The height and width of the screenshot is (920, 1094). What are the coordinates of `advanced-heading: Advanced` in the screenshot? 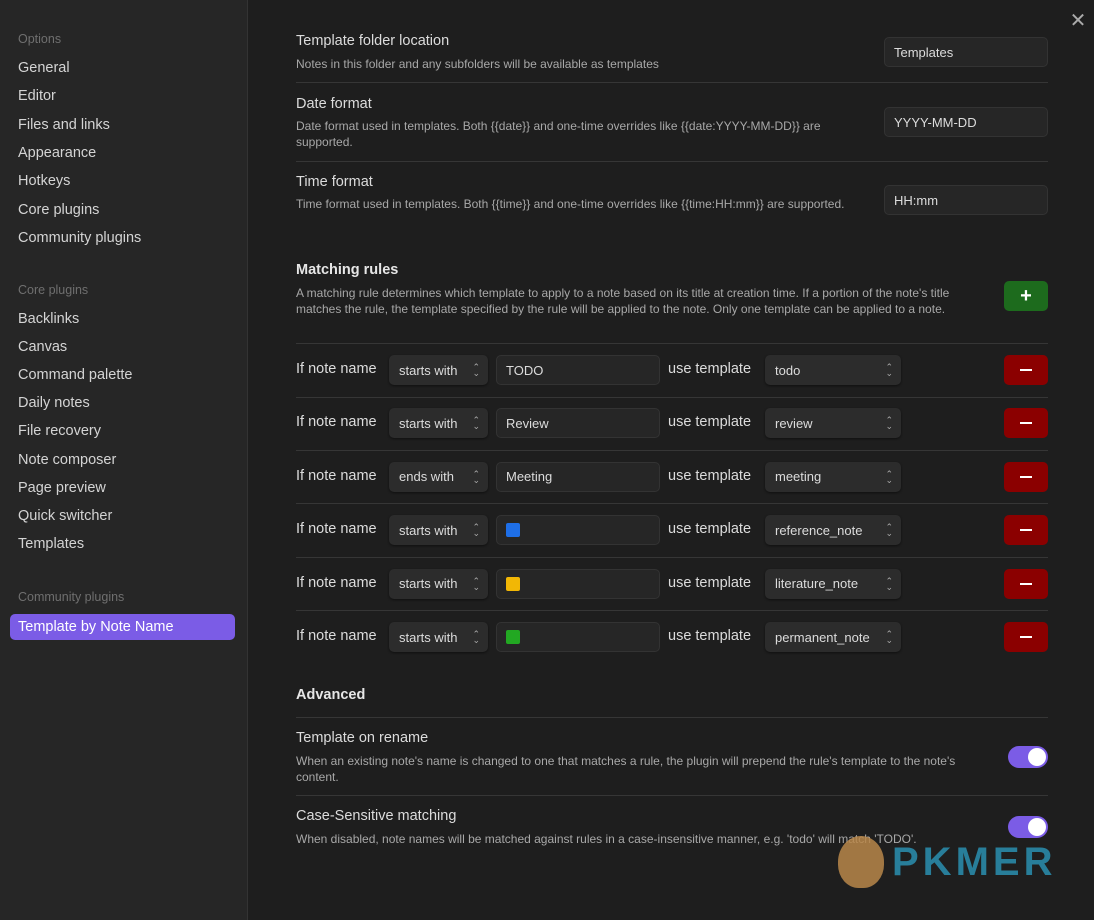 It's located at (331, 695).